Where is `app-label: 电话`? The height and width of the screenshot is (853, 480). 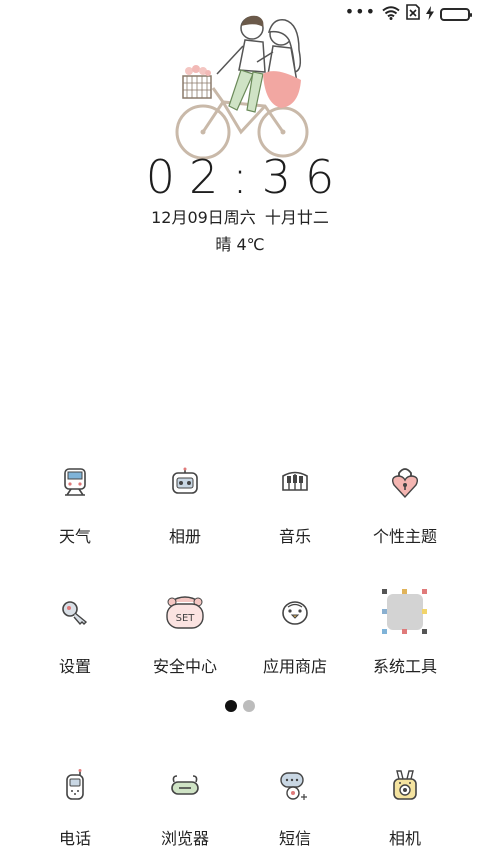 app-label: 电话 is located at coordinates (74, 838).